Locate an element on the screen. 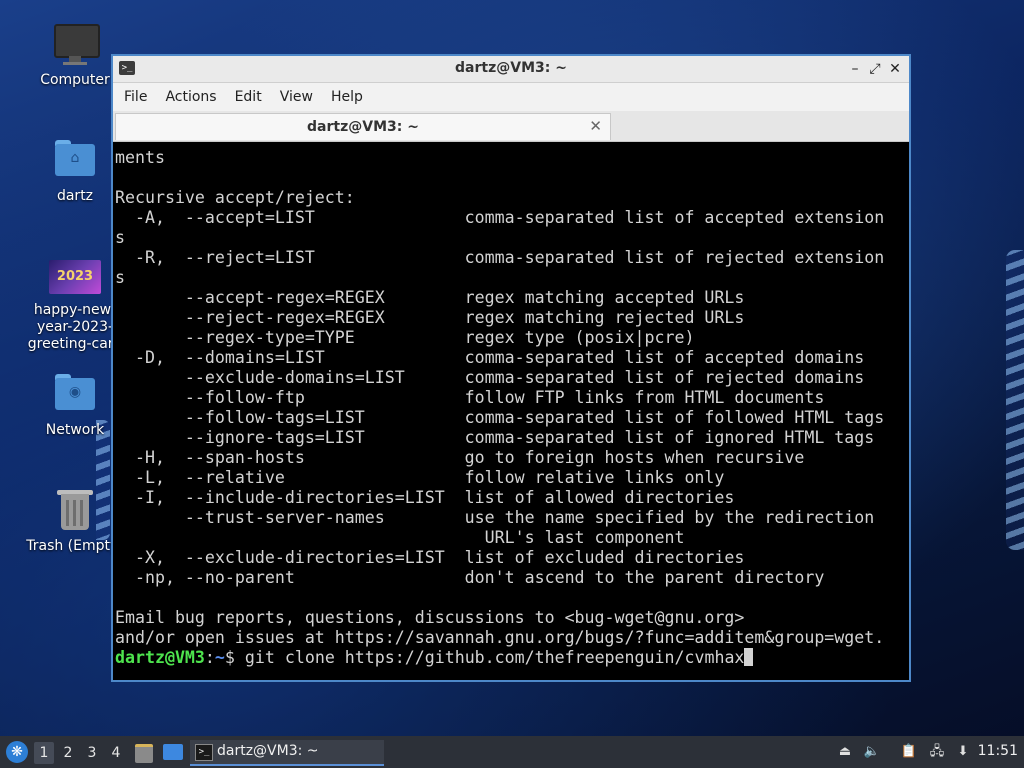 Image resolution: width=1024 pixels, height=768 pixels. trash-icon is located at coordinates (75, 510).